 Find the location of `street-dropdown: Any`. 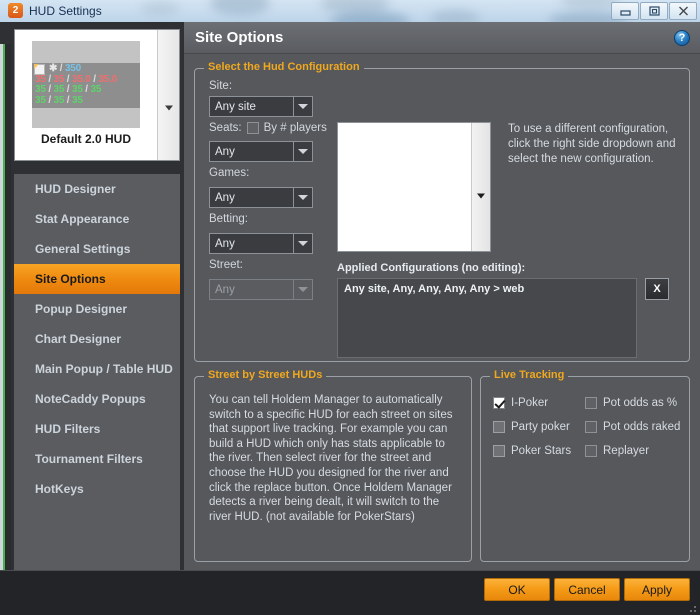

street-dropdown: Any is located at coordinates (261, 289).